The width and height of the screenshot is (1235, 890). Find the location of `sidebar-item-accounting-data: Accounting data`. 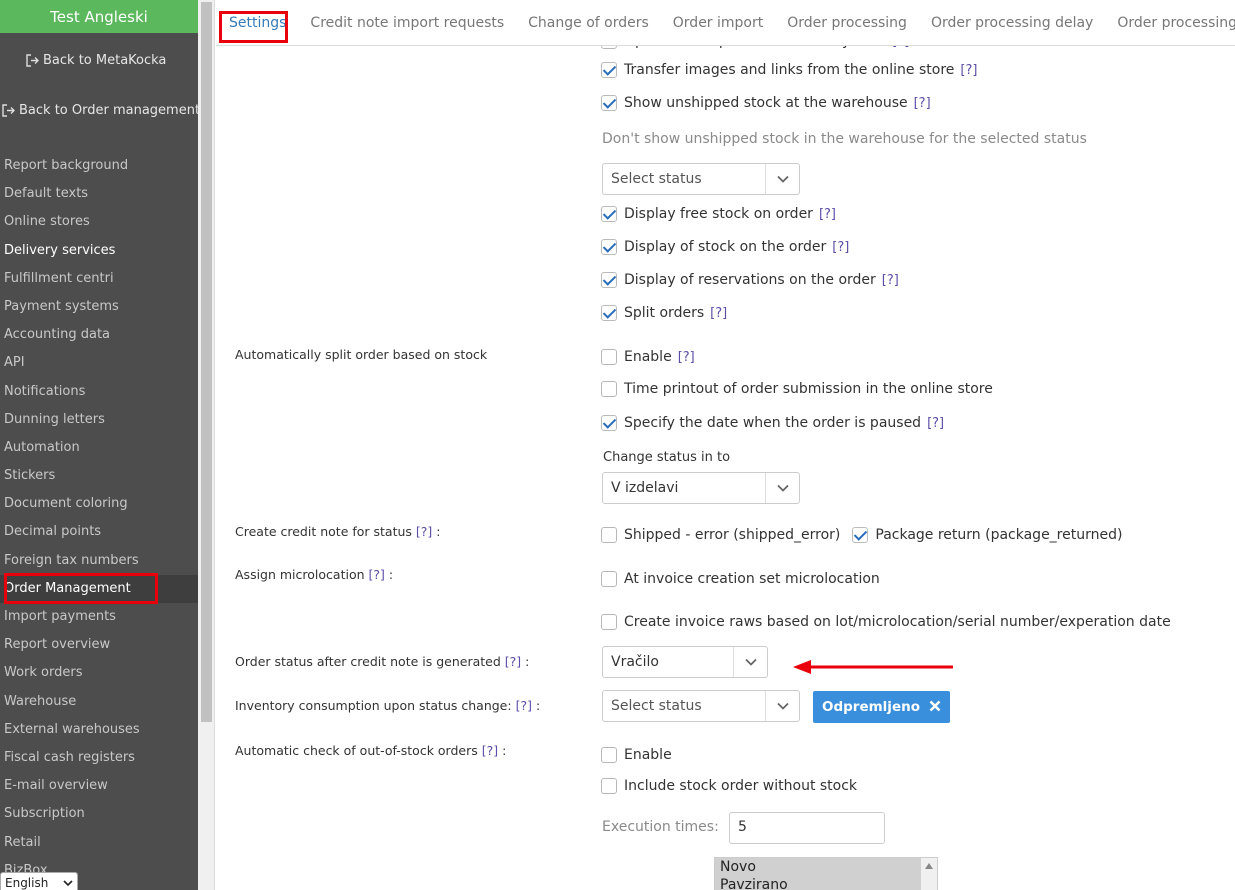

sidebar-item-accounting-data: Accounting data is located at coordinates (99, 335).